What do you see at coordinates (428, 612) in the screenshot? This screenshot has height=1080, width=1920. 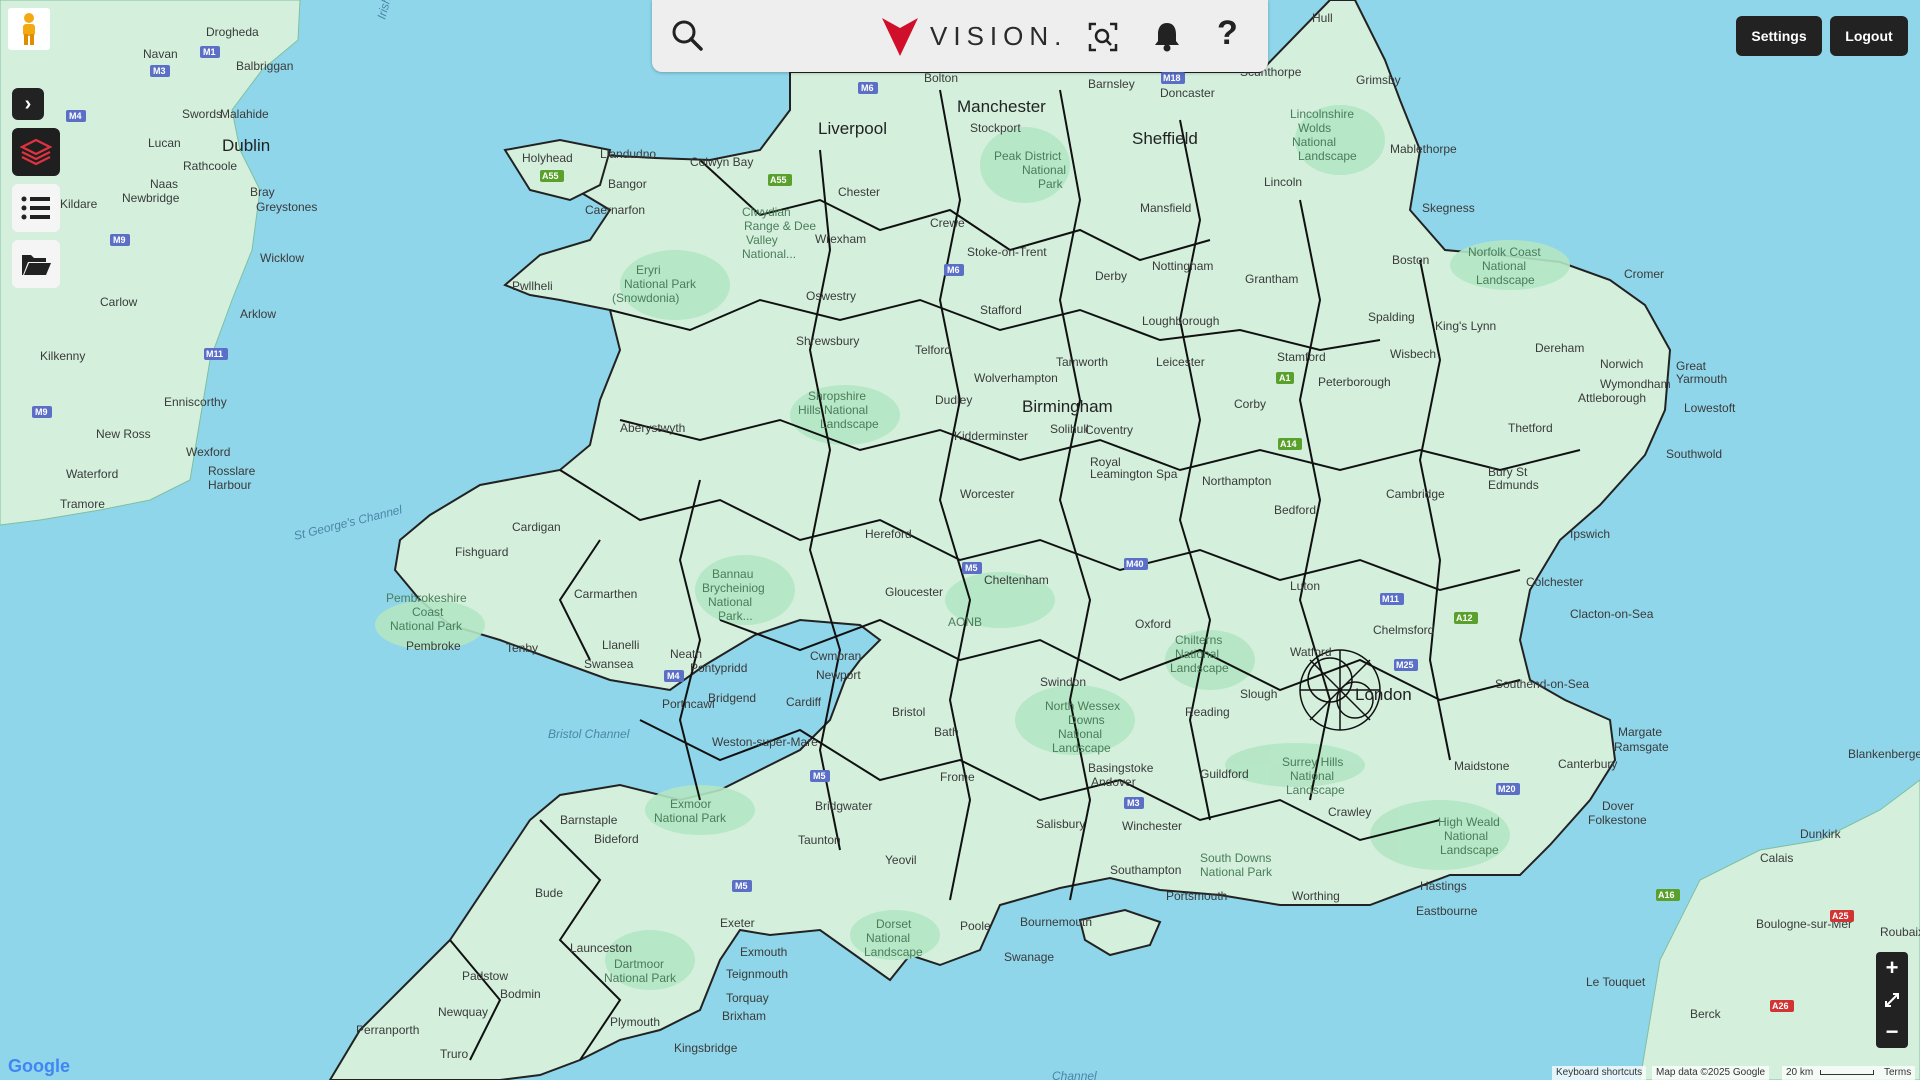 I see `svg-text: Coast` at bounding box center [428, 612].